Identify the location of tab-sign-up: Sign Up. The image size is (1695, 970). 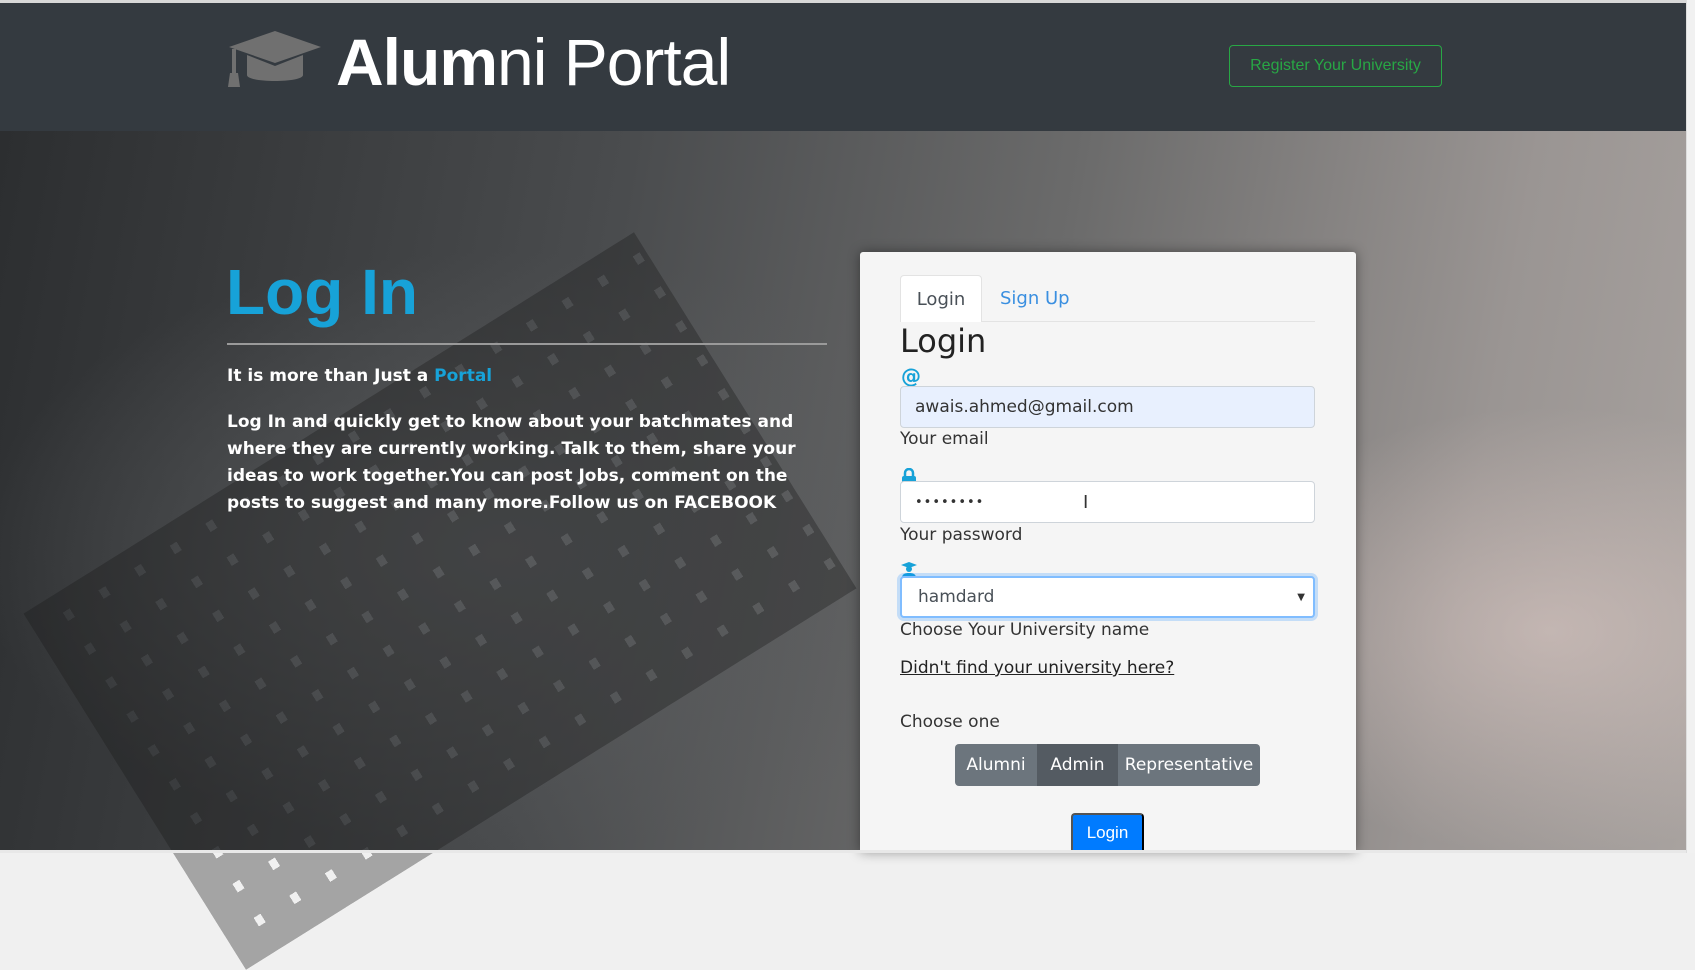
(1035, 298).